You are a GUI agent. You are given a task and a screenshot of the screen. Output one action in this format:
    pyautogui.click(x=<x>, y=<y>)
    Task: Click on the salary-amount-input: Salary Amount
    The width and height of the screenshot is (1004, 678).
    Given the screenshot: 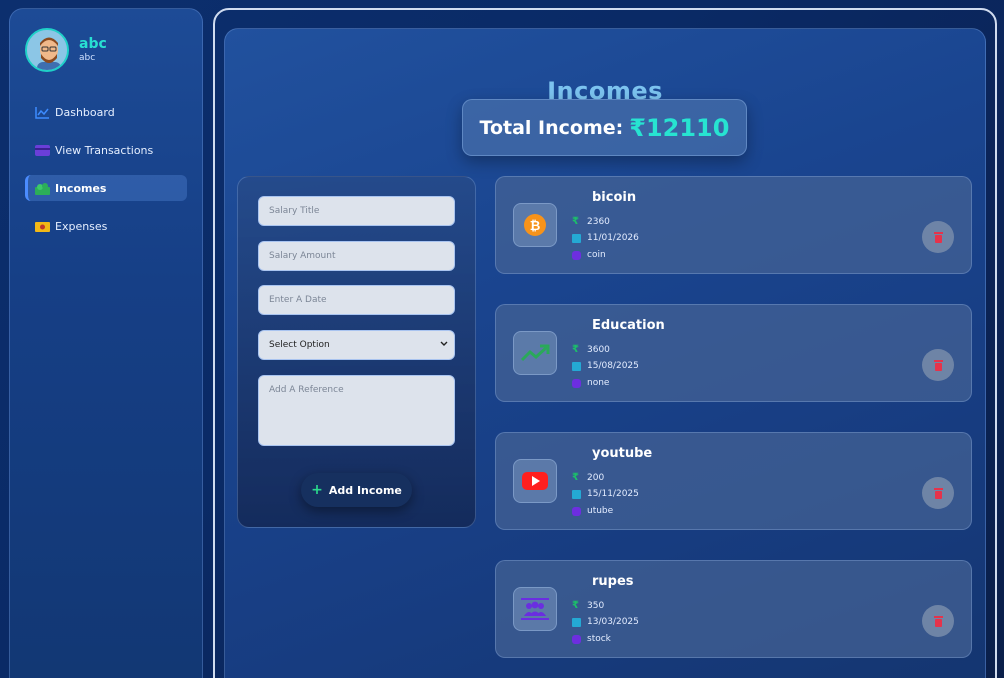 What is the action you would take?
    pyautogui.click(x=356, y=256)
    